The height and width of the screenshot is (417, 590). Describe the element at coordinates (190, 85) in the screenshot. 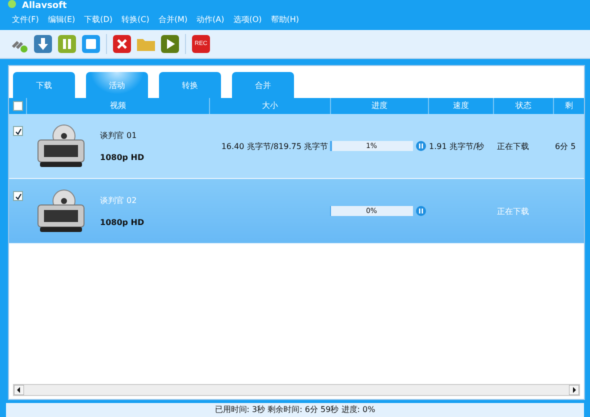

I see `tab: 转换` at that location.